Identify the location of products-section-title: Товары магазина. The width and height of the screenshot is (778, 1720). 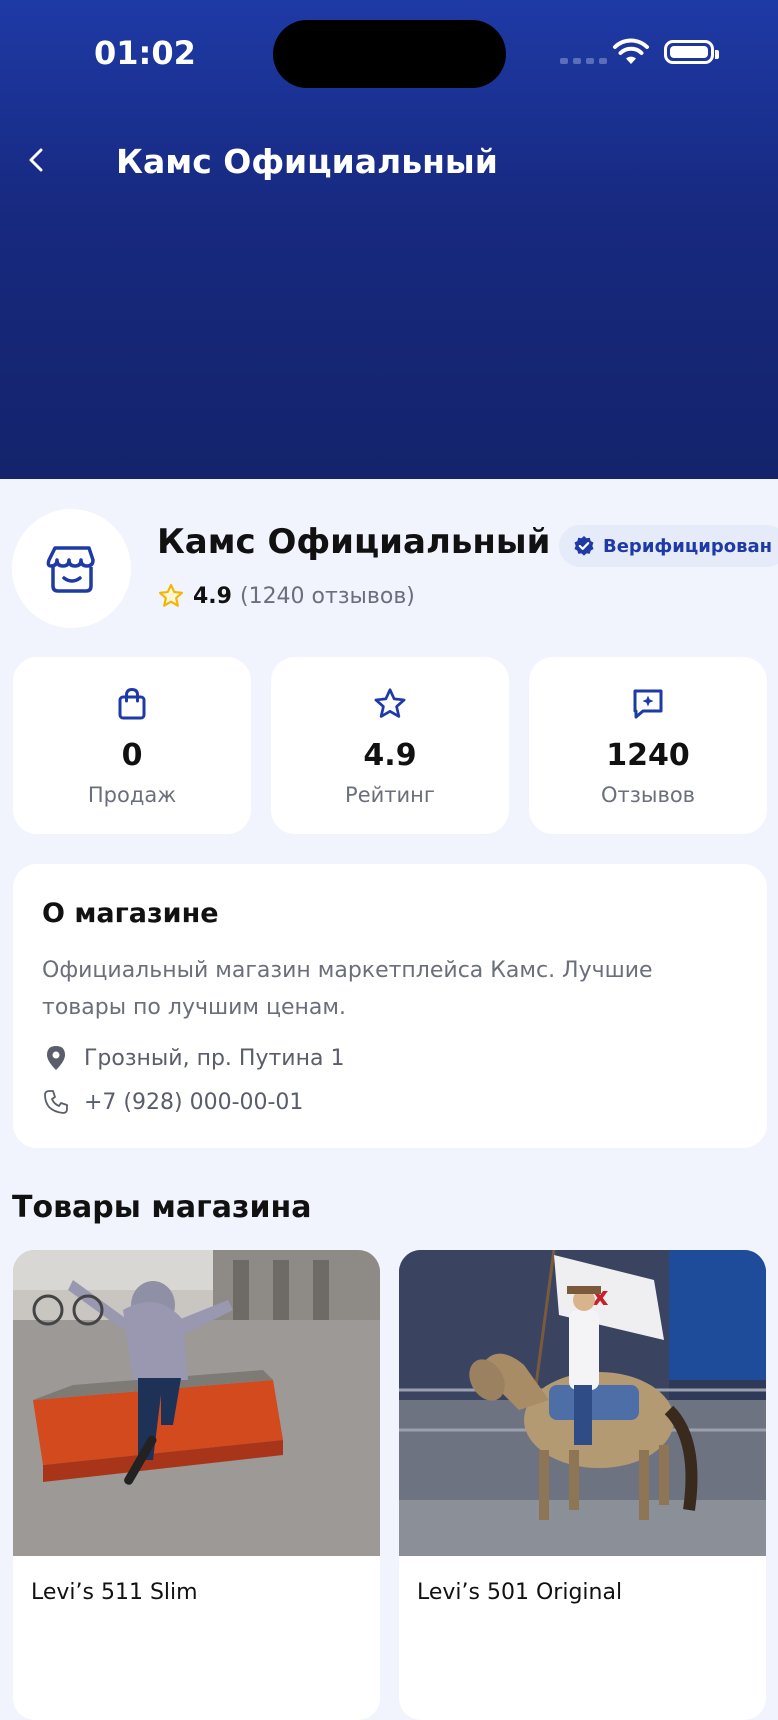
(162, 1207).